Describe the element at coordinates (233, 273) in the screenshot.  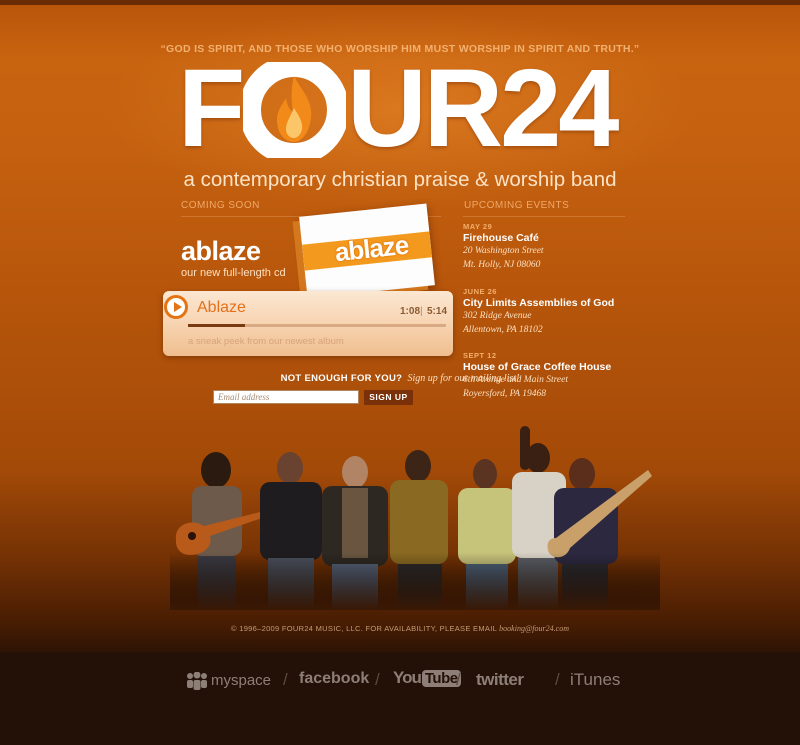
I see `album-subtitle: our new full-length cd` at that location.